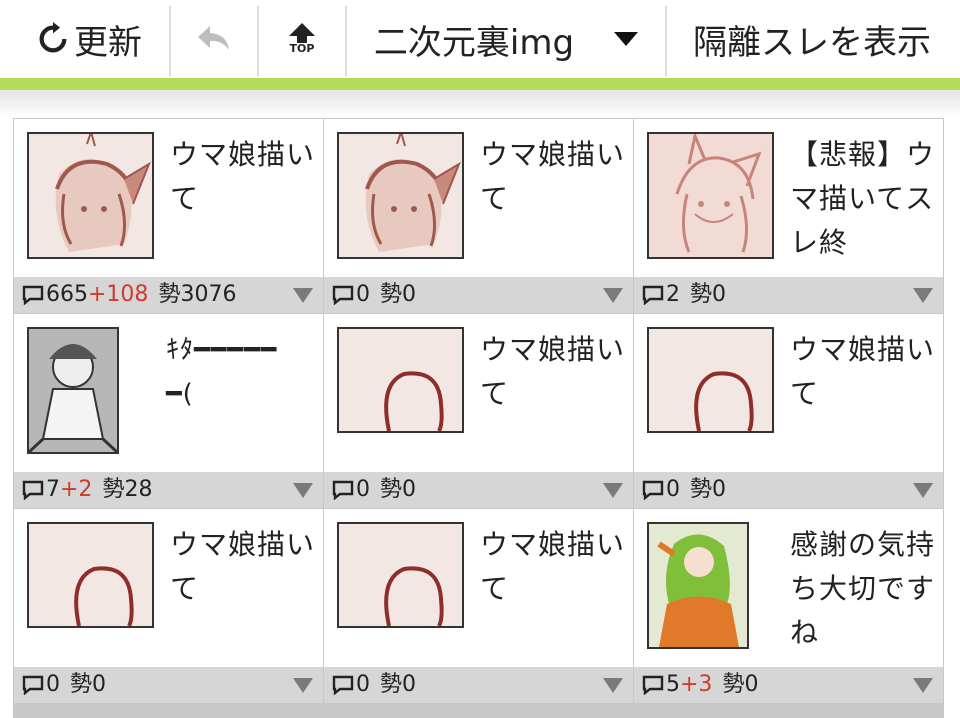 The width and height of the screenshot is (960, 718). What do you see at coordinates (788, 295) in the screenshot?
I see `thread-stats: 2 勢0` at bounding box center [788, 295].